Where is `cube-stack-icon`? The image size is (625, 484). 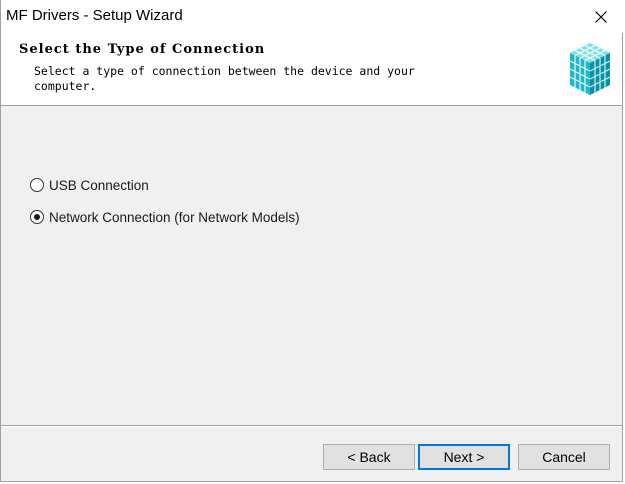 cube-stack-icon is located at coordinates (590, 69).